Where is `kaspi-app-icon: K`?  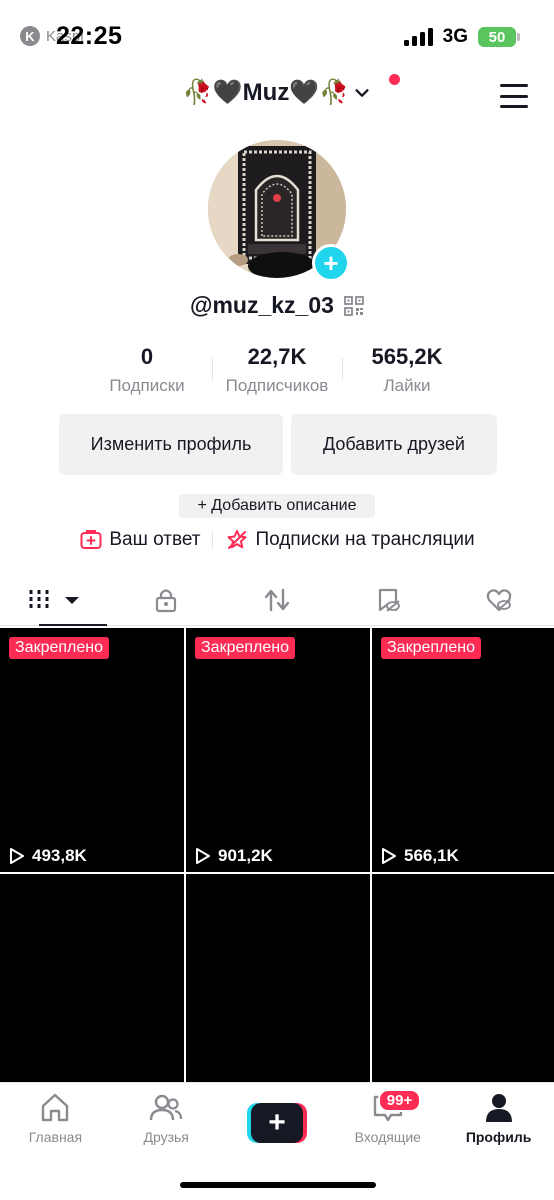 kaspi-app-icon: K is located at coordinates (30, 36).